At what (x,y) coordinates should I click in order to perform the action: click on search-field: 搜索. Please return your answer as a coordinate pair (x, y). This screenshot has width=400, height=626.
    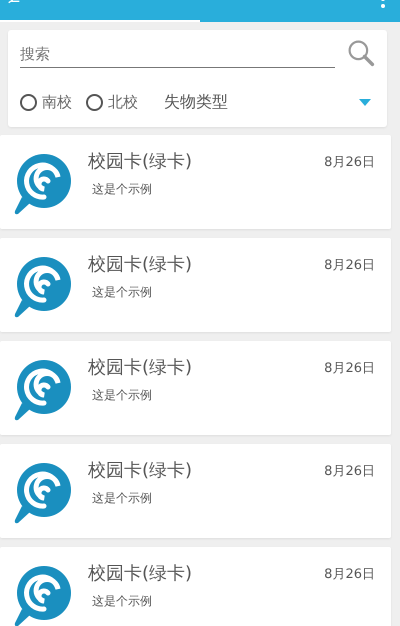
    Looking at the image, I should click on (177, 53).